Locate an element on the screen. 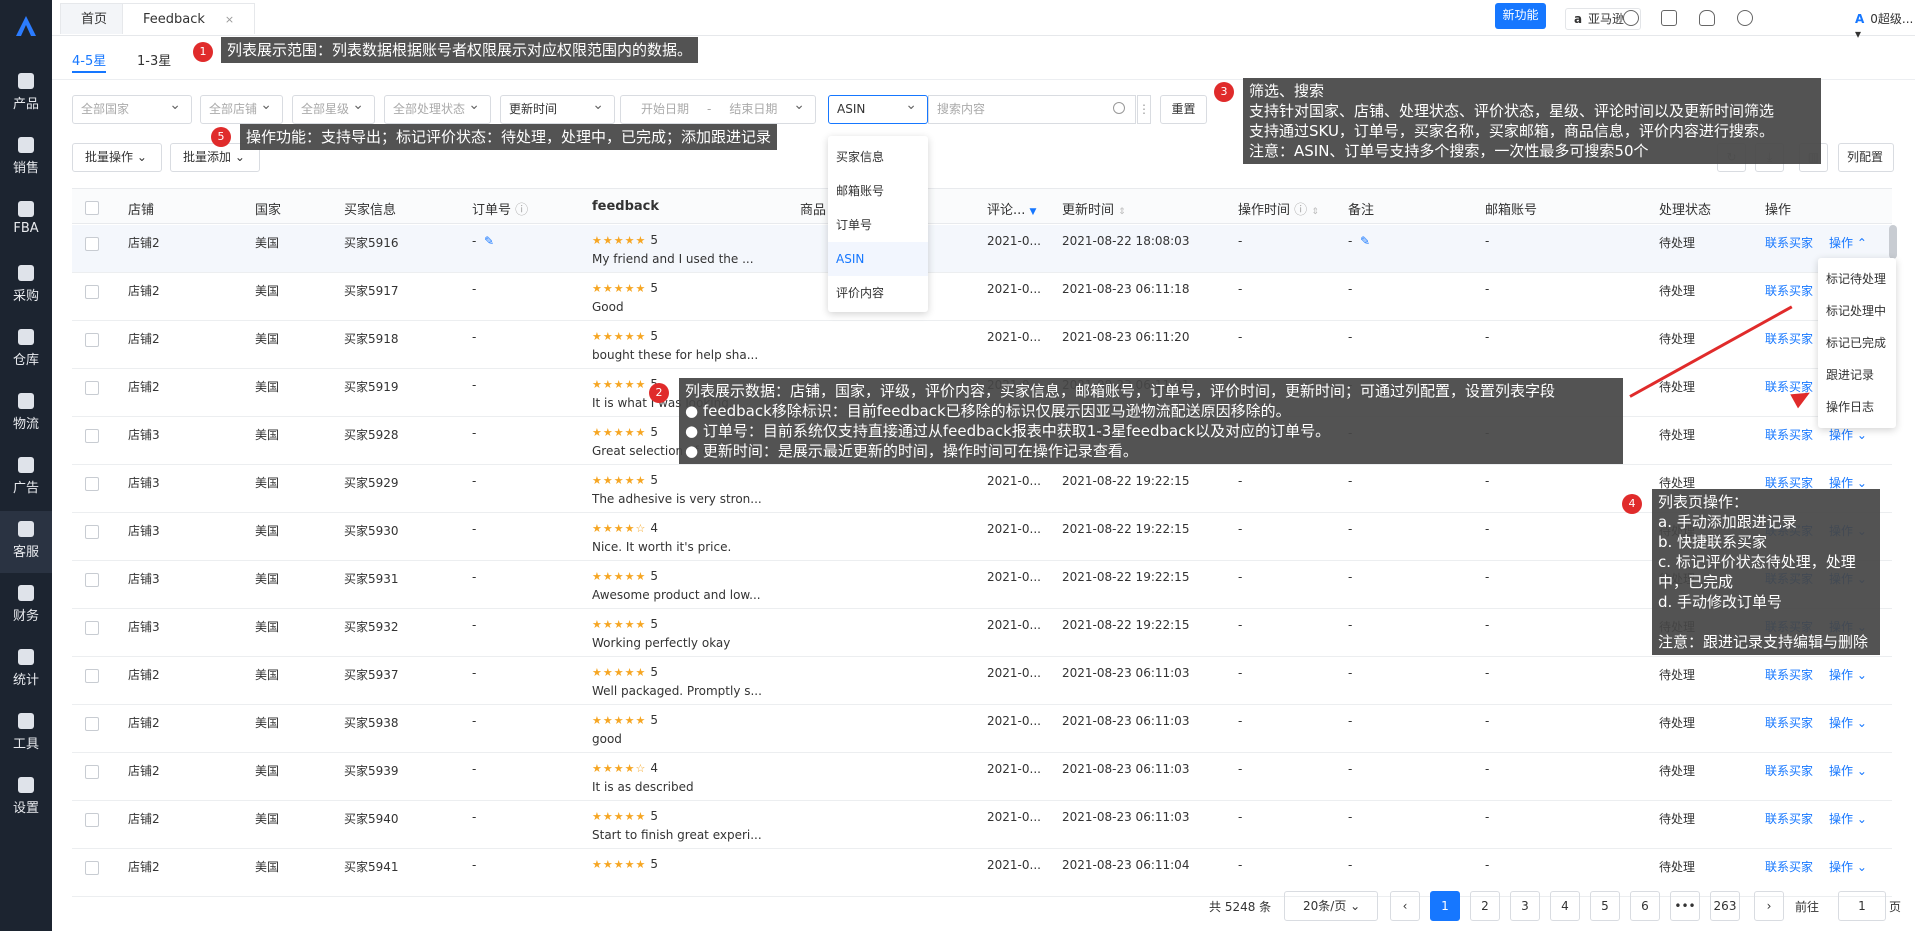  time-field-select: 更新时间 is located at coordinates (557, 108).